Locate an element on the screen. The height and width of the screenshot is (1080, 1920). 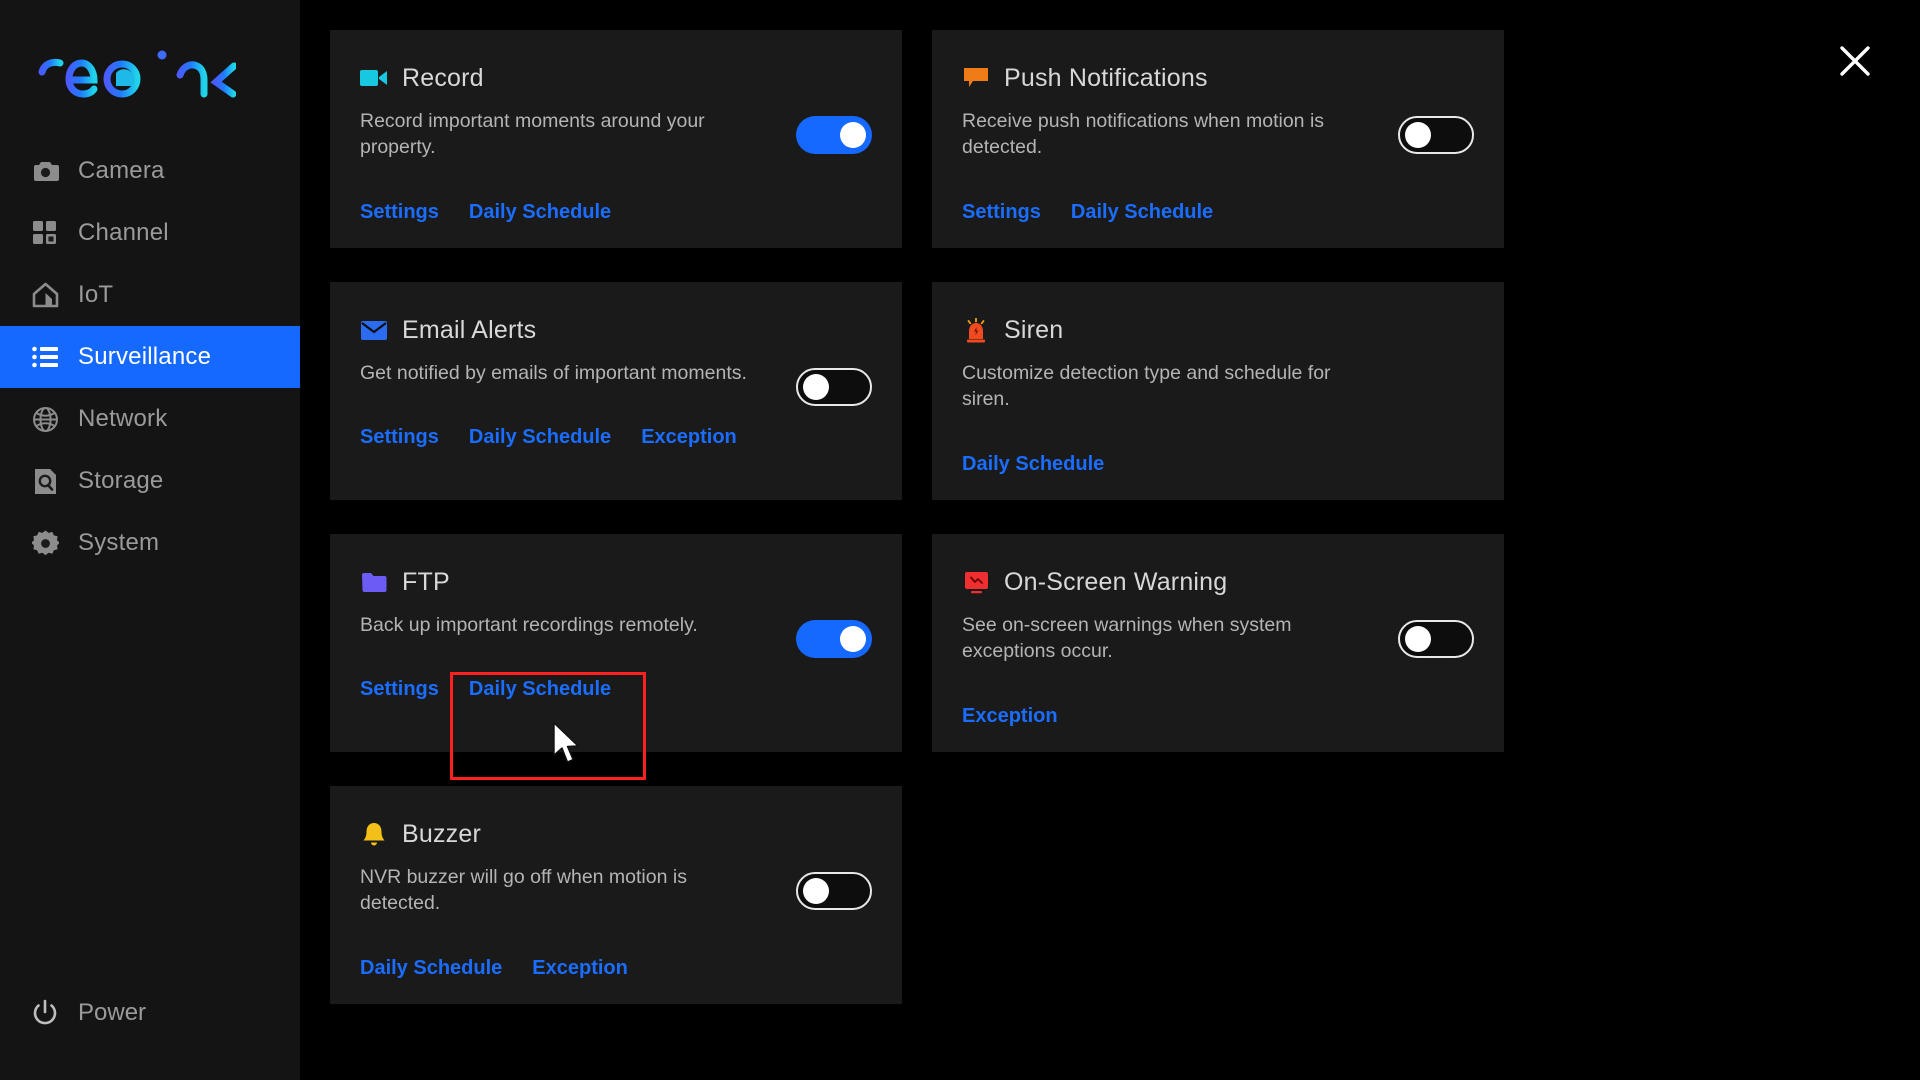
card-header: Buzzer is located at coordinates (616, 834).